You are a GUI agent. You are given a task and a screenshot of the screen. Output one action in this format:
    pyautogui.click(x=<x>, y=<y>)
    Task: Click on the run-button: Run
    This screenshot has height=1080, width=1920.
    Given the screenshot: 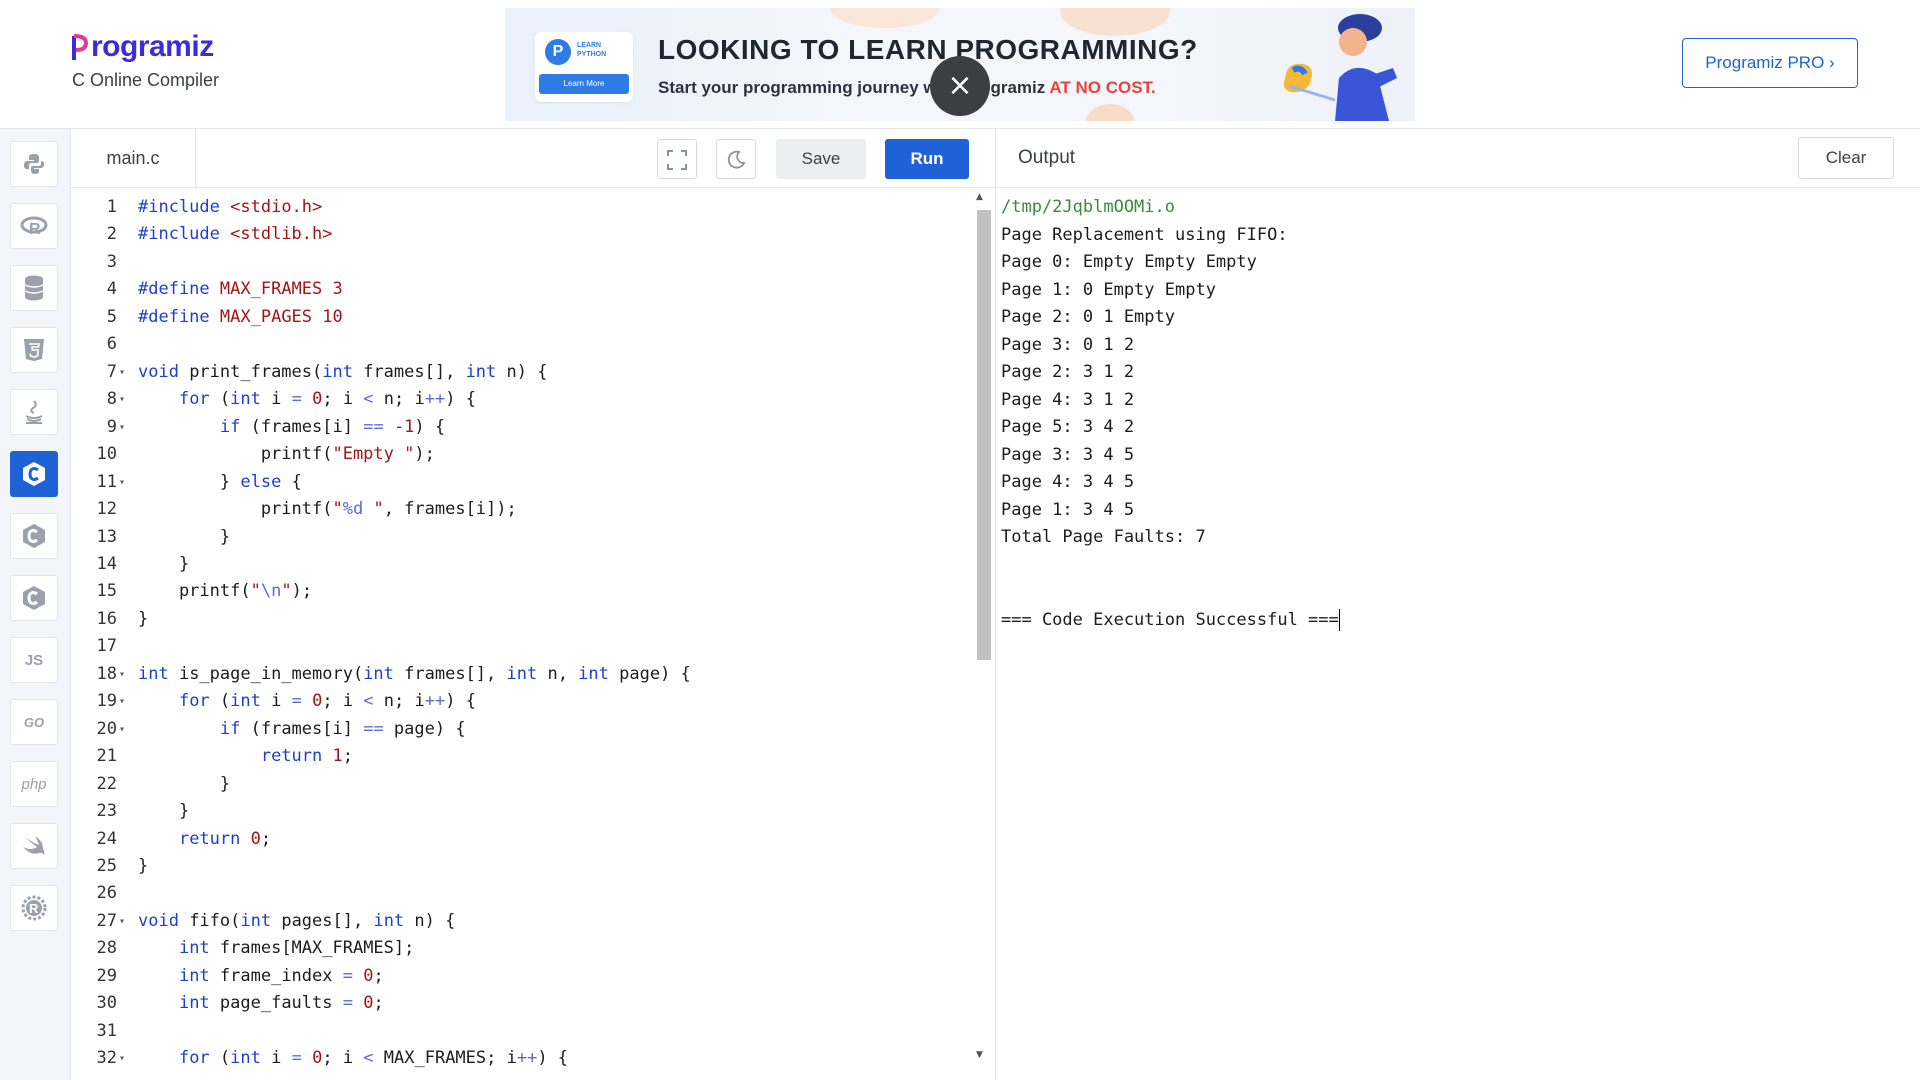 What is the action you would take?
    pyautogui.click(x=927, y=159)
    